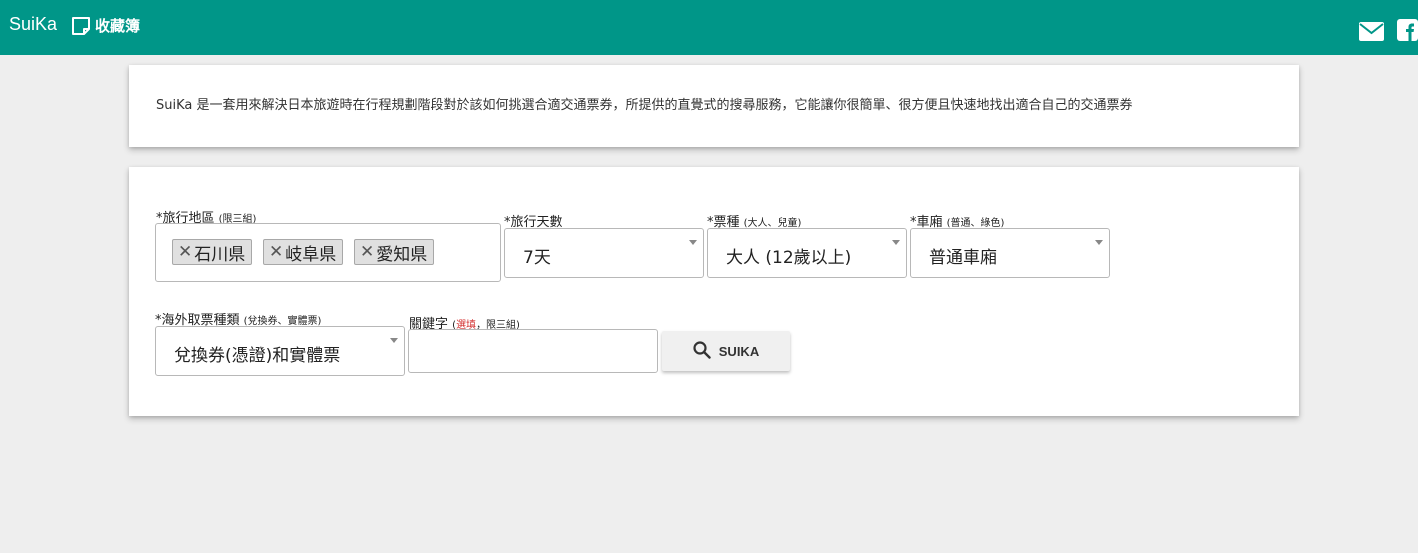 The width and height of the screenshot is (1418, 553). Describe the element at coordinates (394, 252) in the screenshot. I see `region-chip: ✕ 愛知県` at that location.